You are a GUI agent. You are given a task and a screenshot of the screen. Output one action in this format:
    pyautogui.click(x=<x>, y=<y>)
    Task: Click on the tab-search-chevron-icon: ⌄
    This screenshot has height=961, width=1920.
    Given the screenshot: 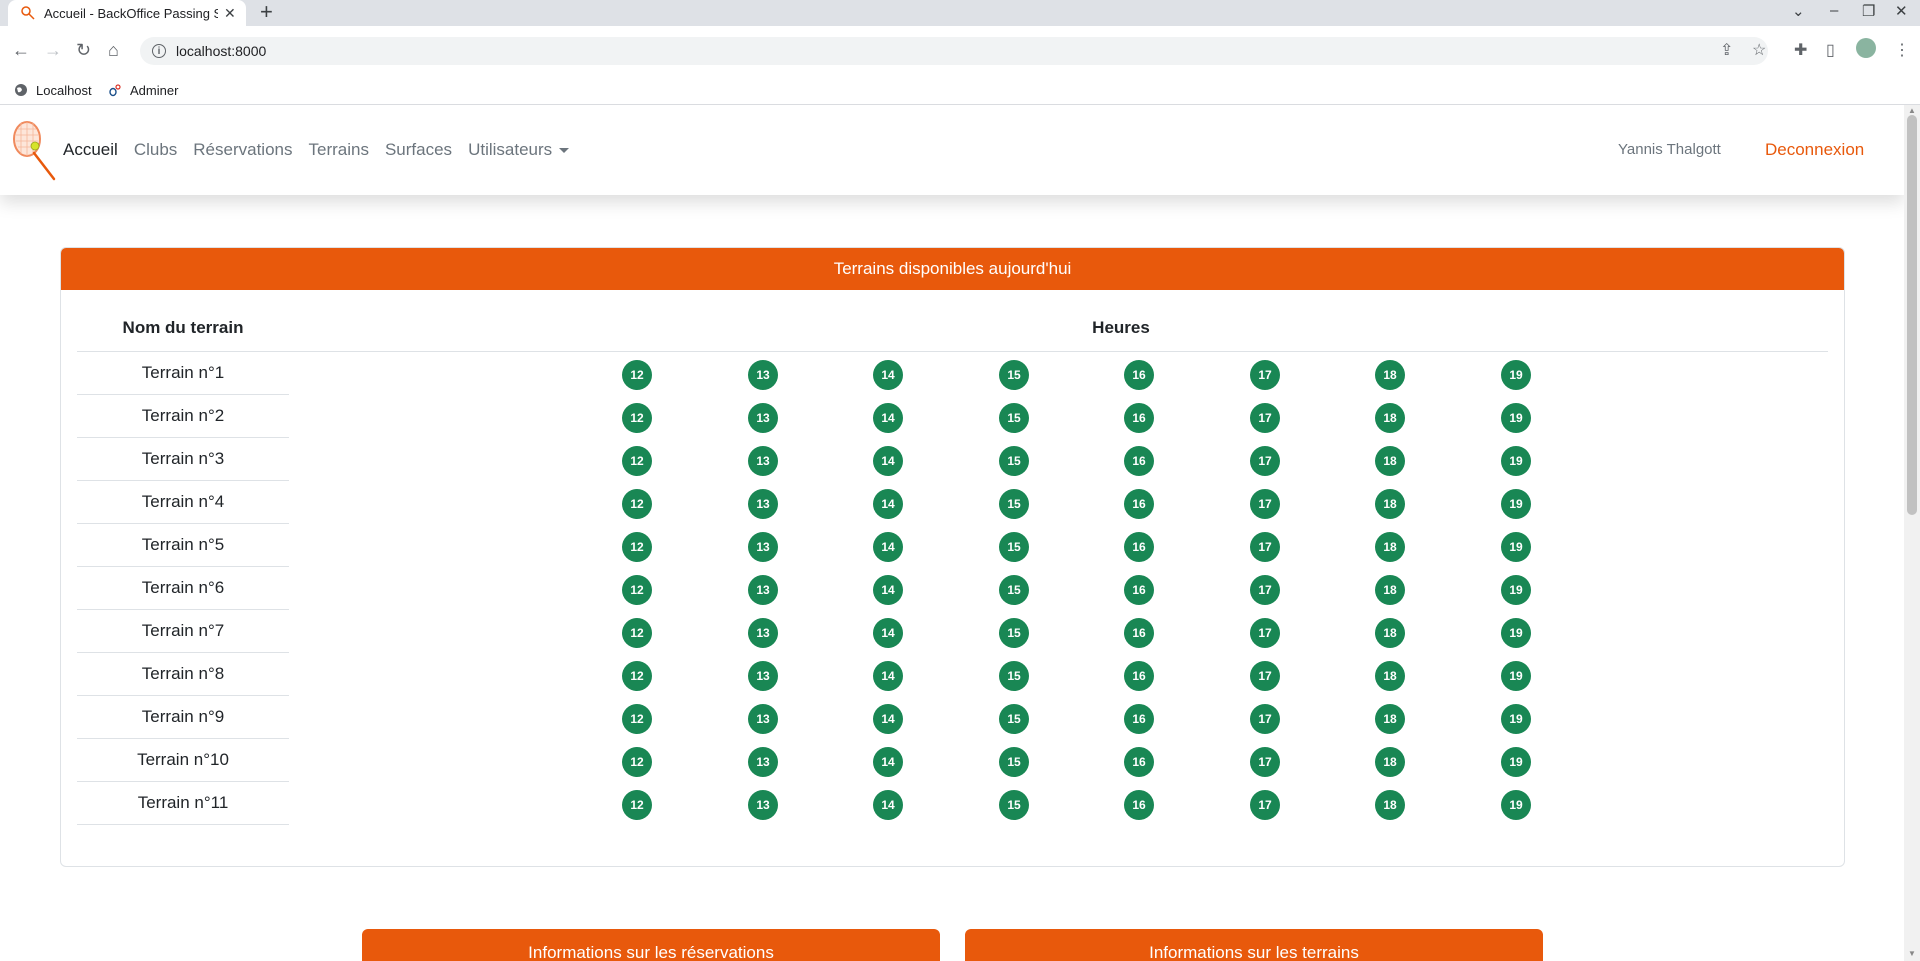 What is the action you would take?
    pyautogui.click(x=1798, y=11)
    